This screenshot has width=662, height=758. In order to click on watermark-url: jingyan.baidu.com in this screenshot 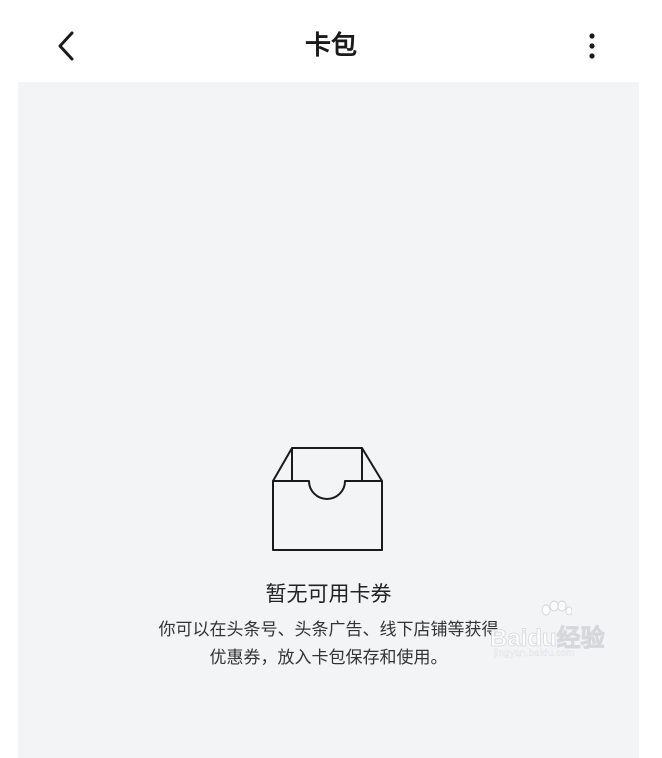, I will do `click(534, 653)`.